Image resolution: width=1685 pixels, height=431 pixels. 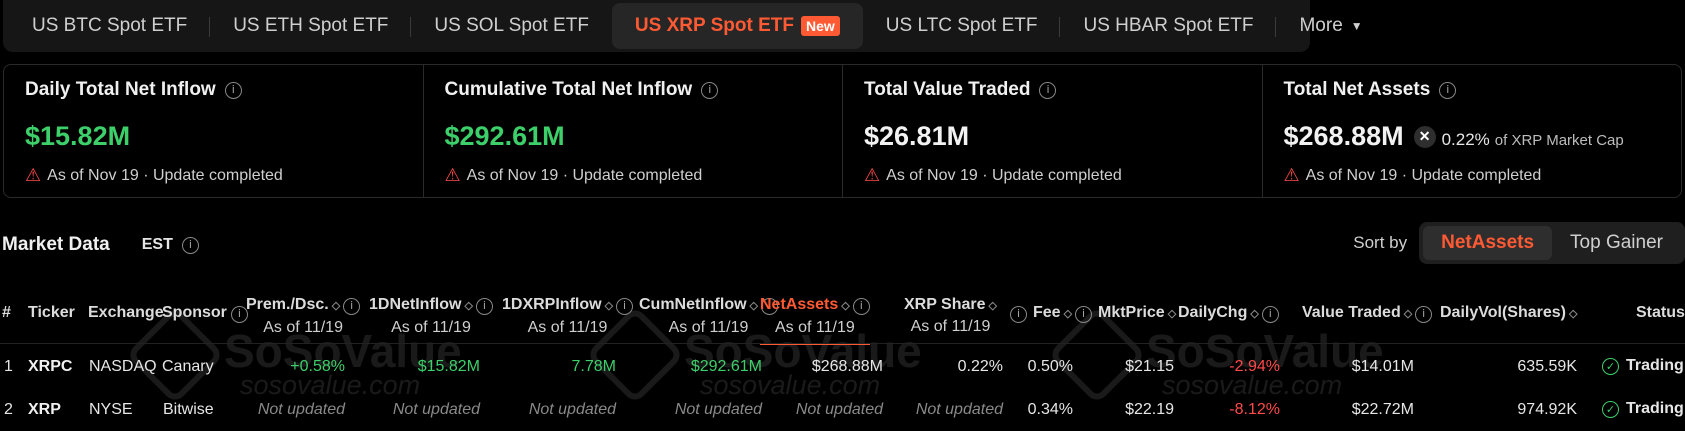 I want to click on col-dailychg: DailyChg ◇ i, so click(x=1228, y=313).